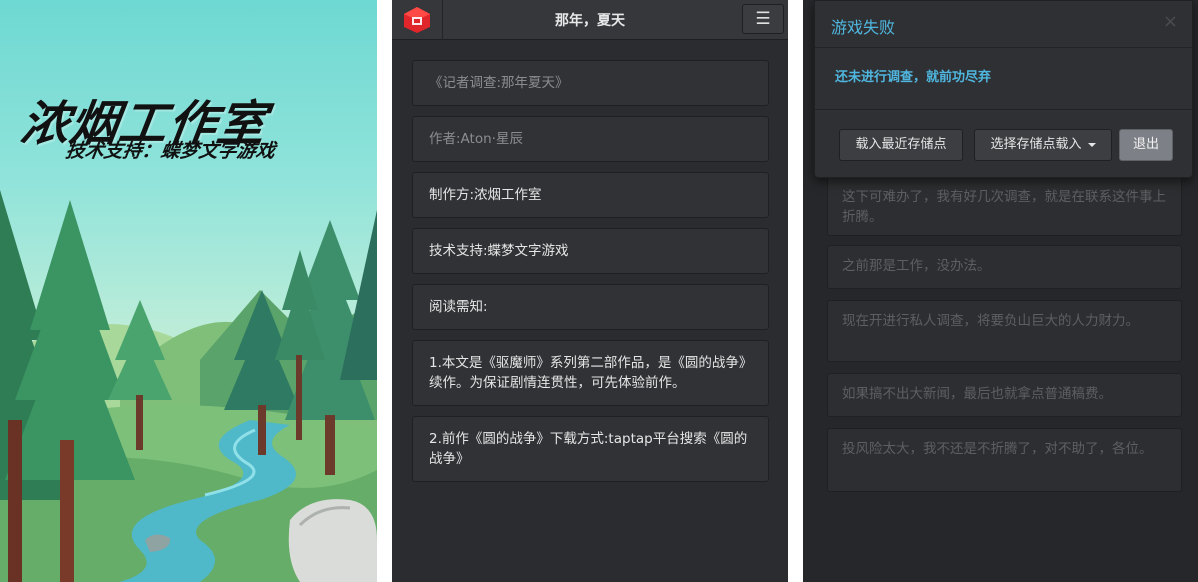  Describe the element at coordinates (1091, 144) in the screenshot. I see `caret-down-icon` at that location.